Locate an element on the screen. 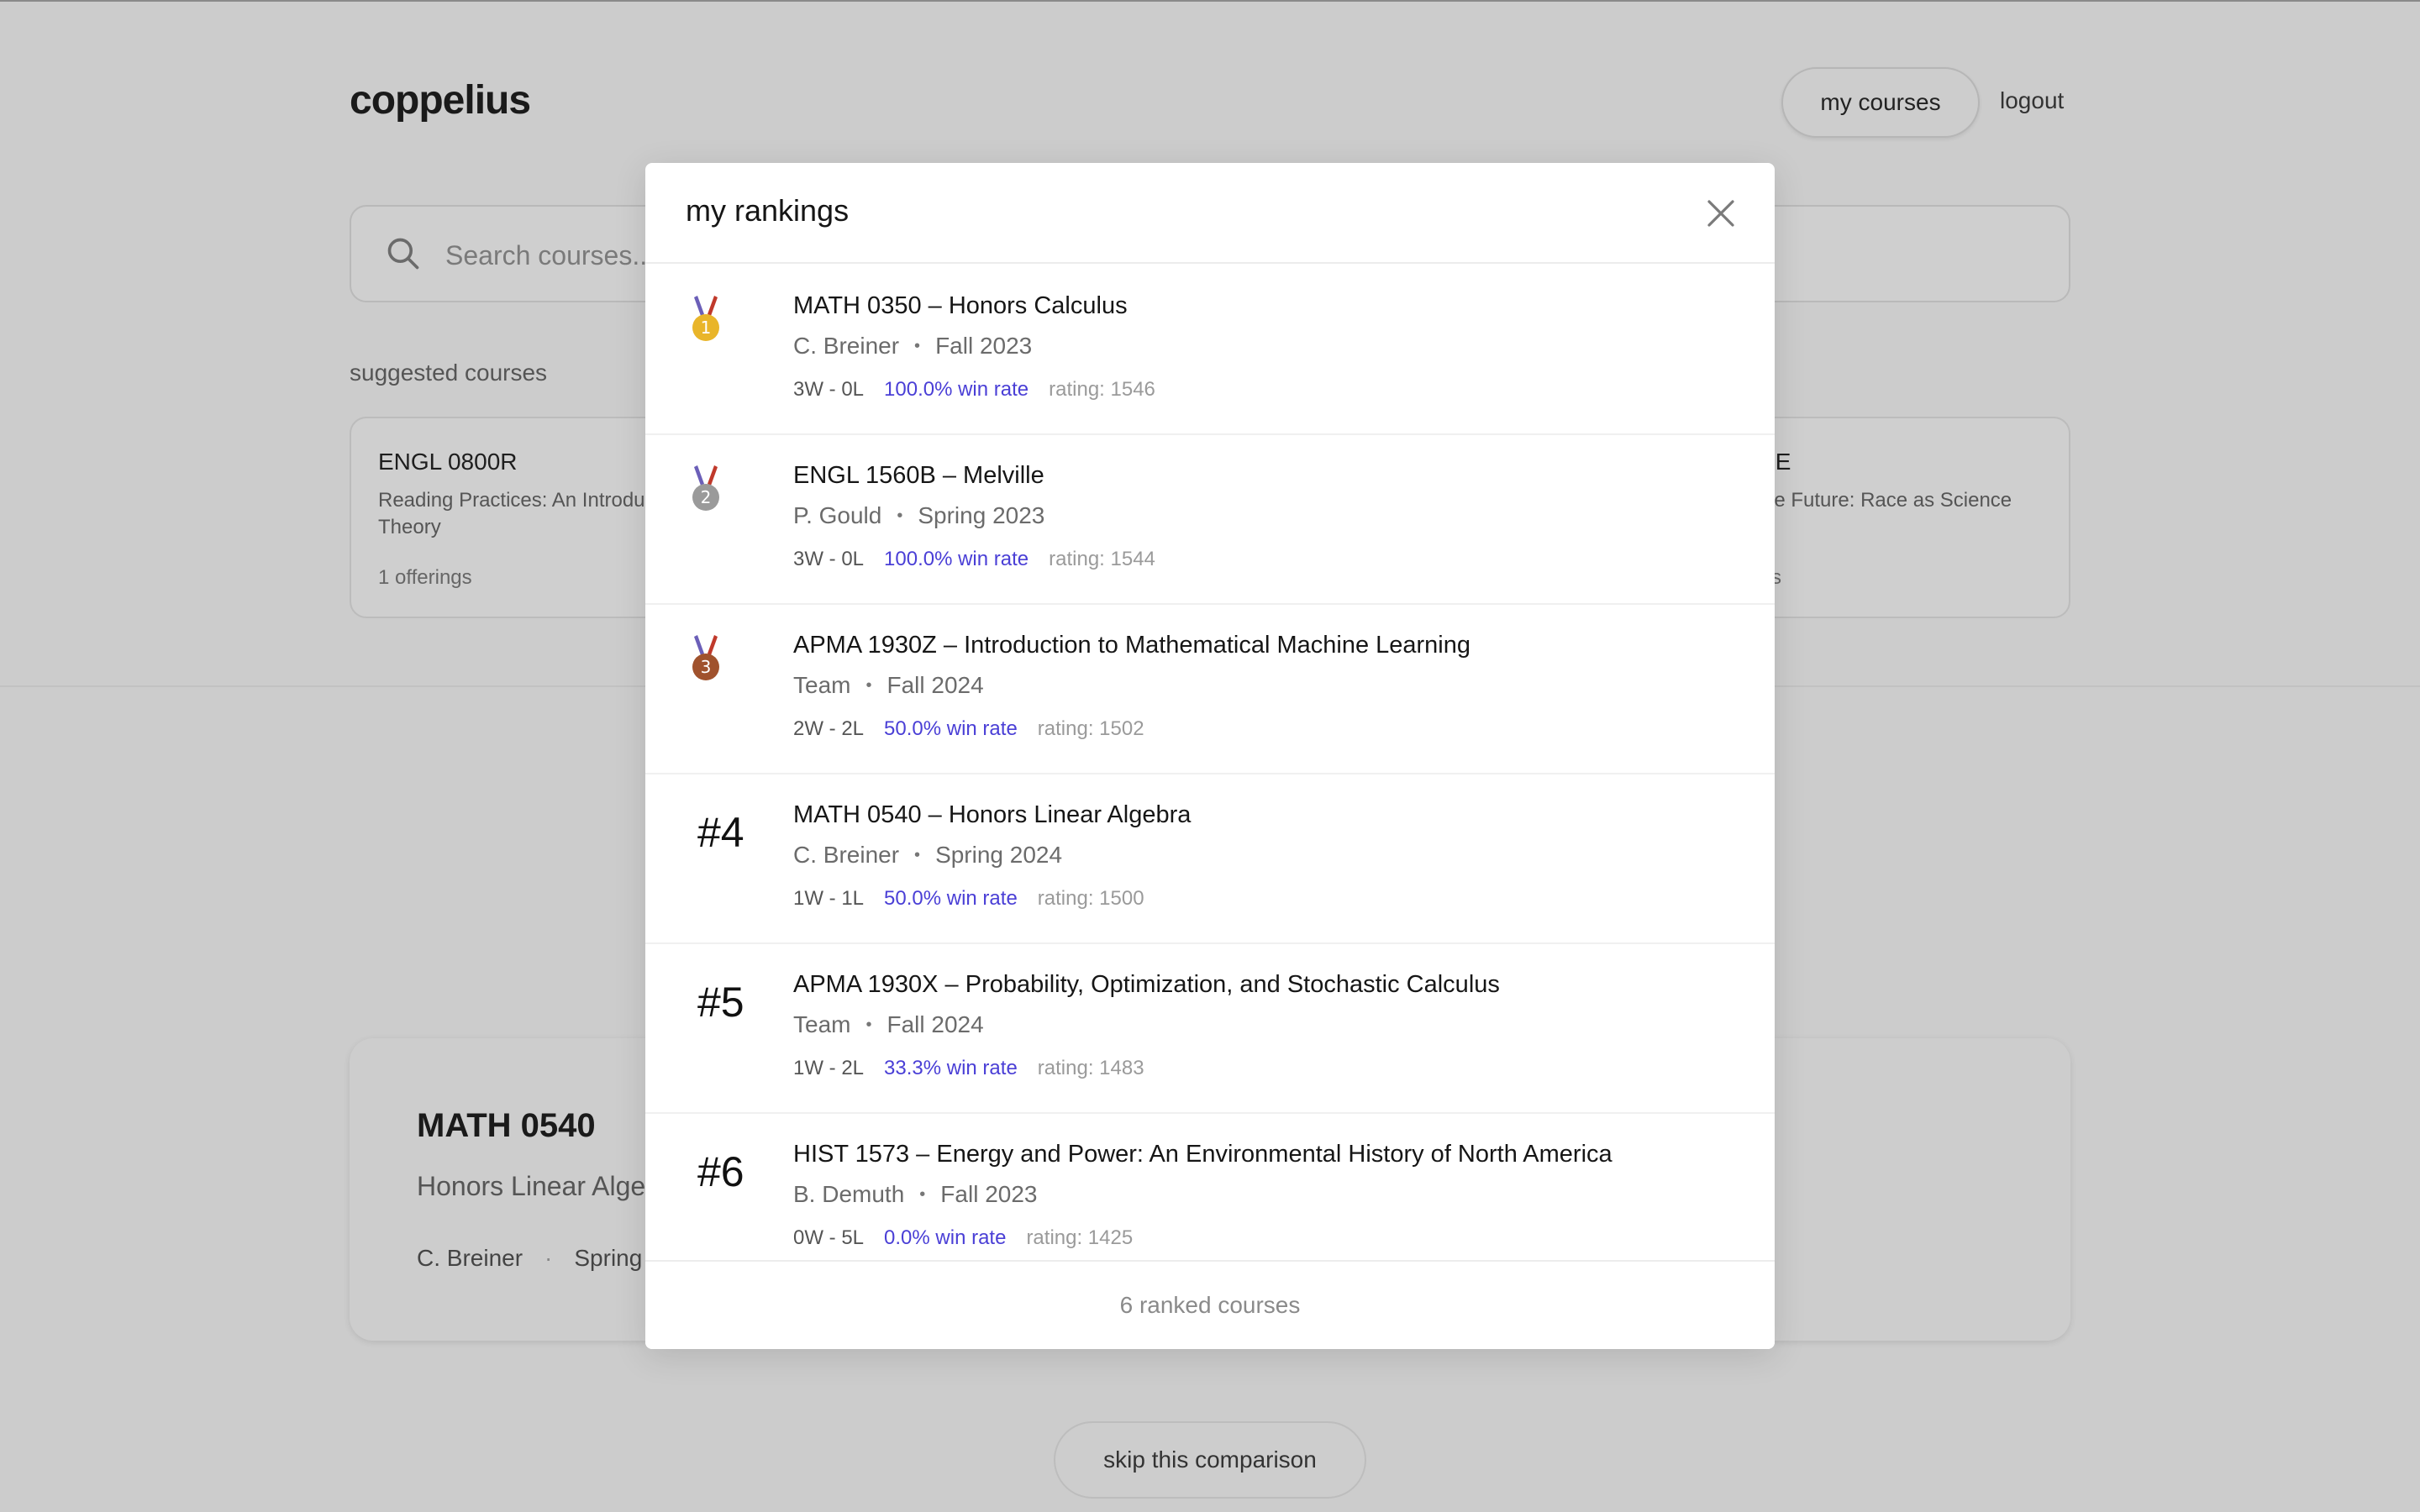 This screenshot has height=1512, width=2420. ranked-course-meta: B. Demuth • Fall 2023 is located at coordinates (915, 1194).